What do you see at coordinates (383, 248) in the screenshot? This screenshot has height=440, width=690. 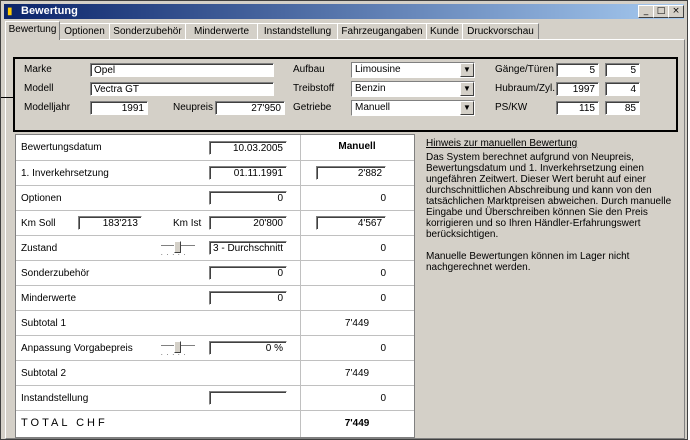 I see `zustand-value: 0` at bounding box center [383, 248].